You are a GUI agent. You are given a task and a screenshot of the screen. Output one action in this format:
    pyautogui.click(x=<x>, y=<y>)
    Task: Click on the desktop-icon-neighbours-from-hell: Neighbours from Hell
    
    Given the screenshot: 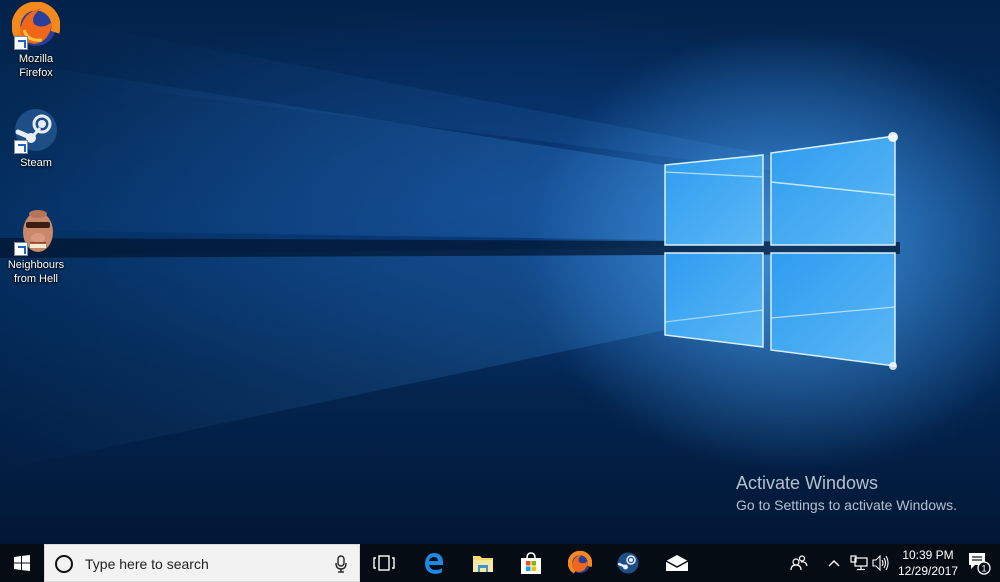 What is the action you would take?
    pyautogui.click(x=36, y=247)
    